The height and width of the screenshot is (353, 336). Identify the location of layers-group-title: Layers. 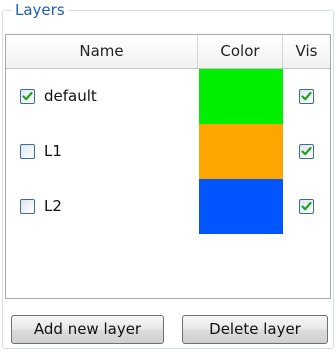
(40, 10).